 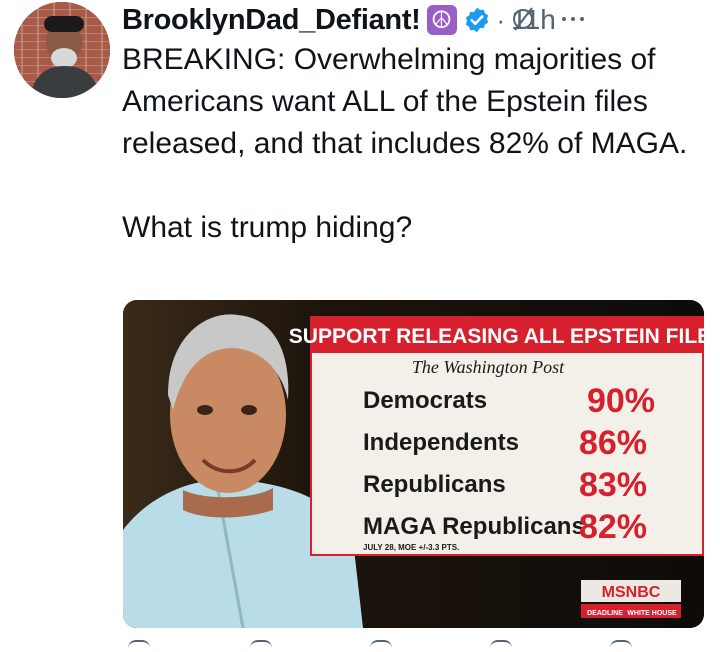 I want to click on show-segment: WHITE HOUSE, so click(x=652, y=613).